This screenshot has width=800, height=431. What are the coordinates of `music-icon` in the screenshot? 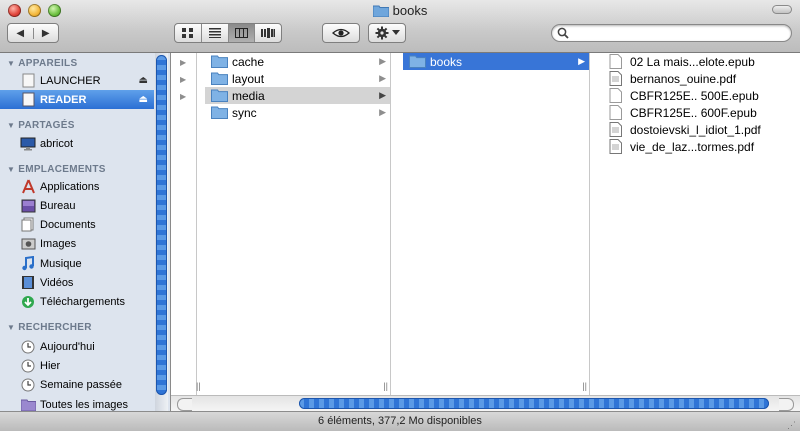 It's located at (28, 264).